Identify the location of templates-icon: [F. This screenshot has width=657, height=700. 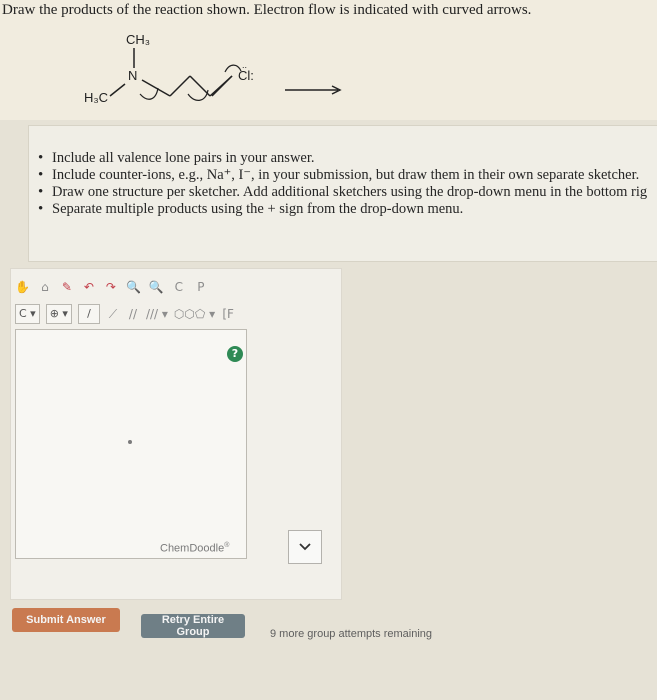
(228, 314).